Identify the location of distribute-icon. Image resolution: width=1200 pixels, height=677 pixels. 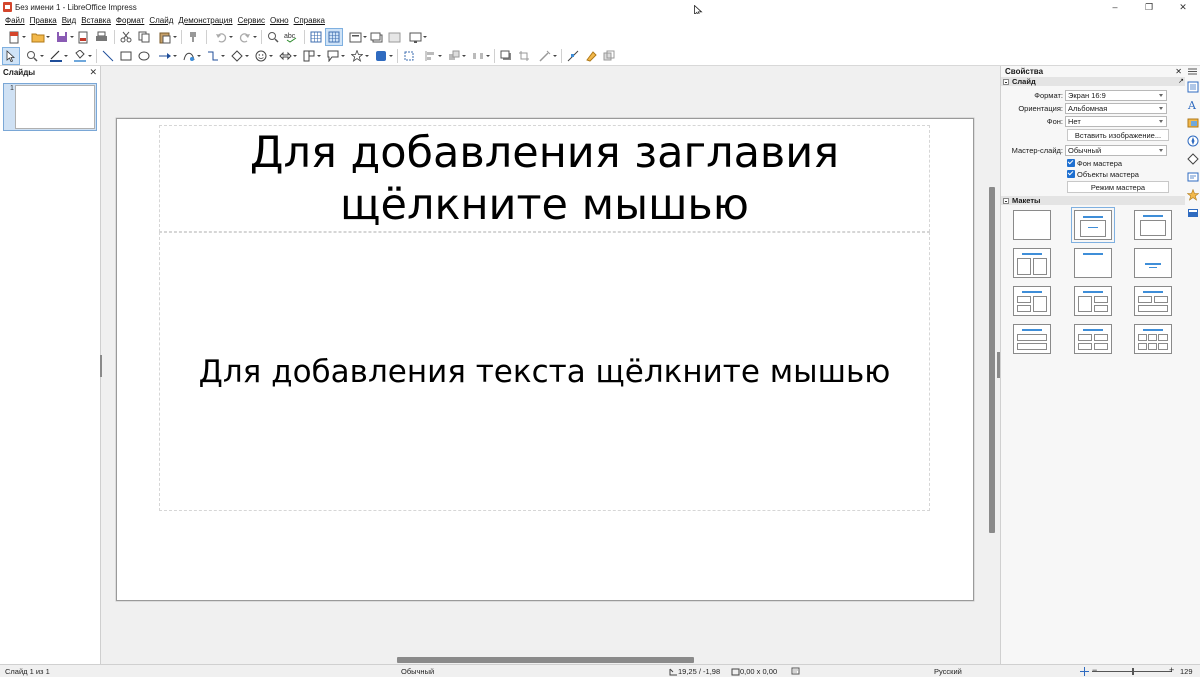
(478, 56).